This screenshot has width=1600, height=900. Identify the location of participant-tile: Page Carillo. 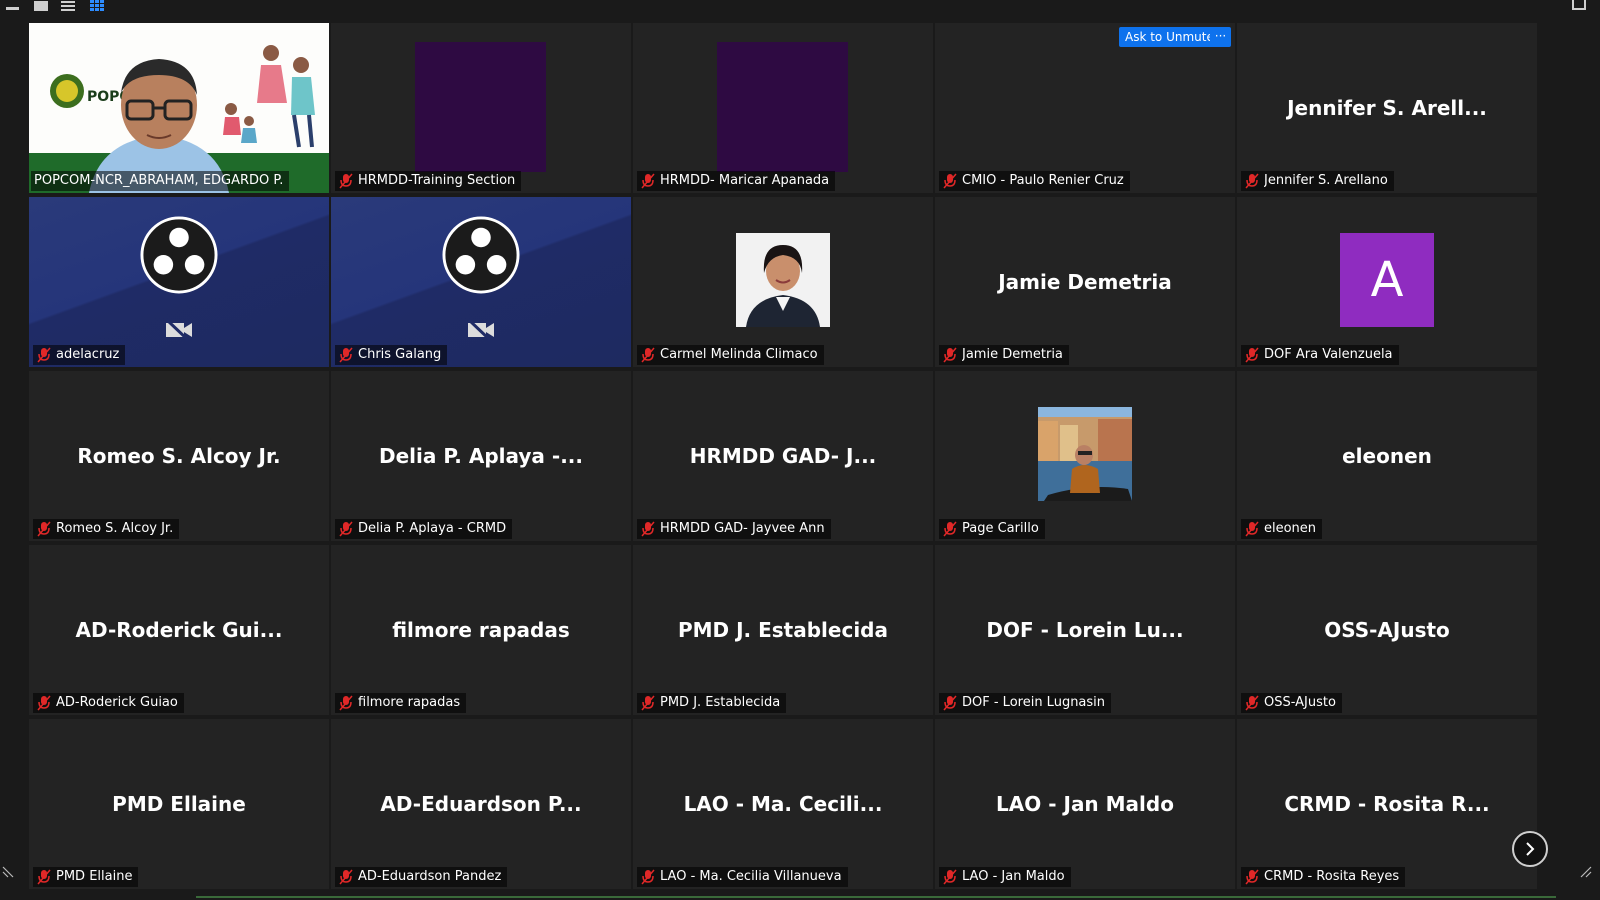
(1085, 456).